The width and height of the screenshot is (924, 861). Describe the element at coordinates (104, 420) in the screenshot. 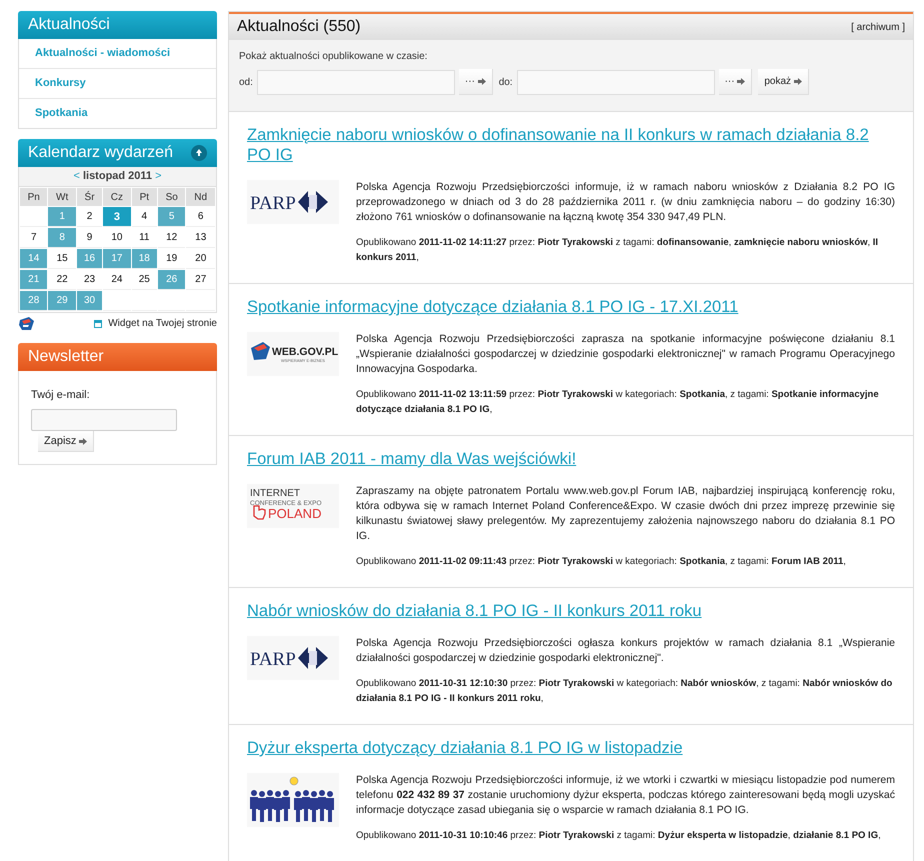

I see `email-field` at that location.